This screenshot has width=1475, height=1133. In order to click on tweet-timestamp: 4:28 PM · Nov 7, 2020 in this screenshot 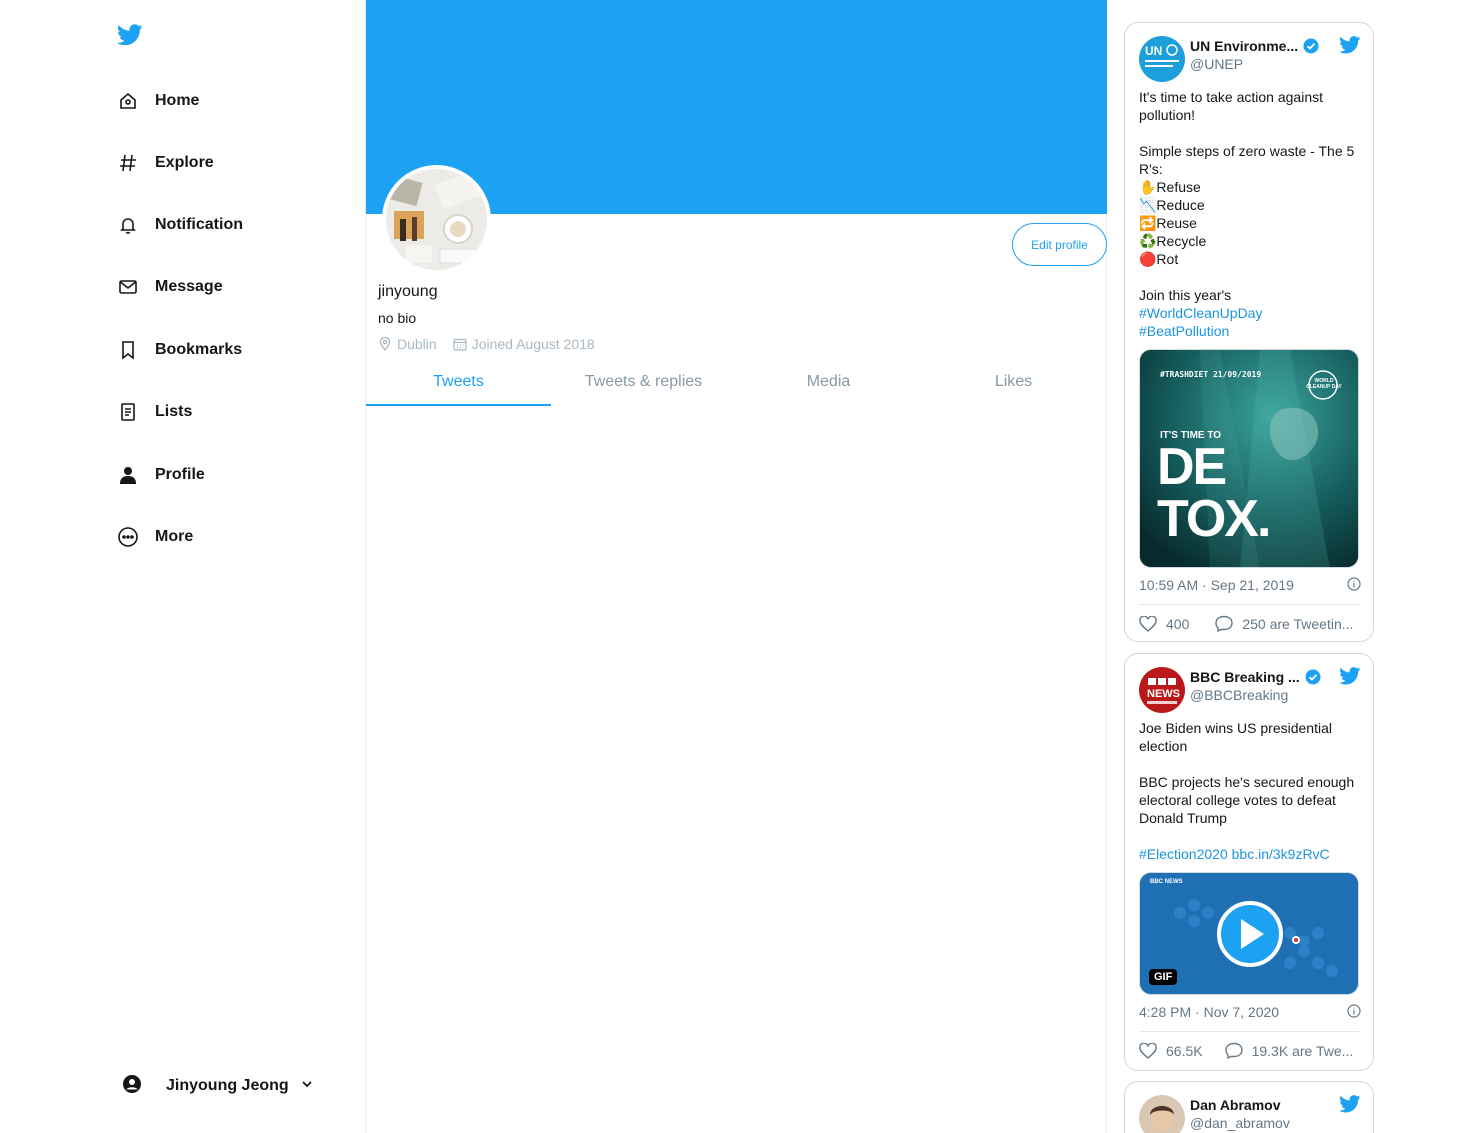, I will do `click(1250, 1012)`.